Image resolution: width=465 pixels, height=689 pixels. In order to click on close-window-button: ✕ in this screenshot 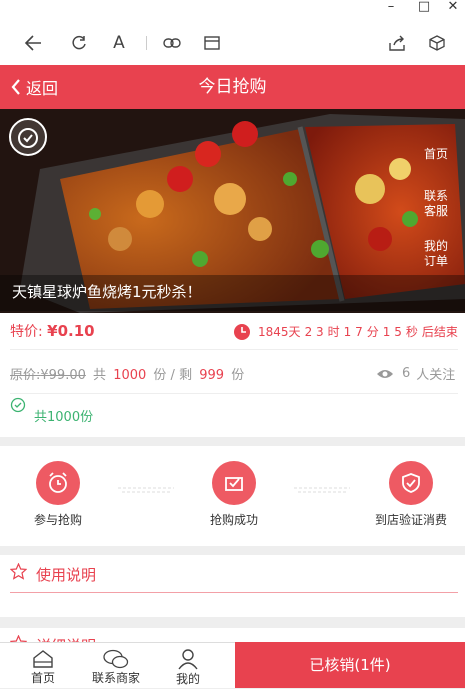, I will do `click(452, 10)`.